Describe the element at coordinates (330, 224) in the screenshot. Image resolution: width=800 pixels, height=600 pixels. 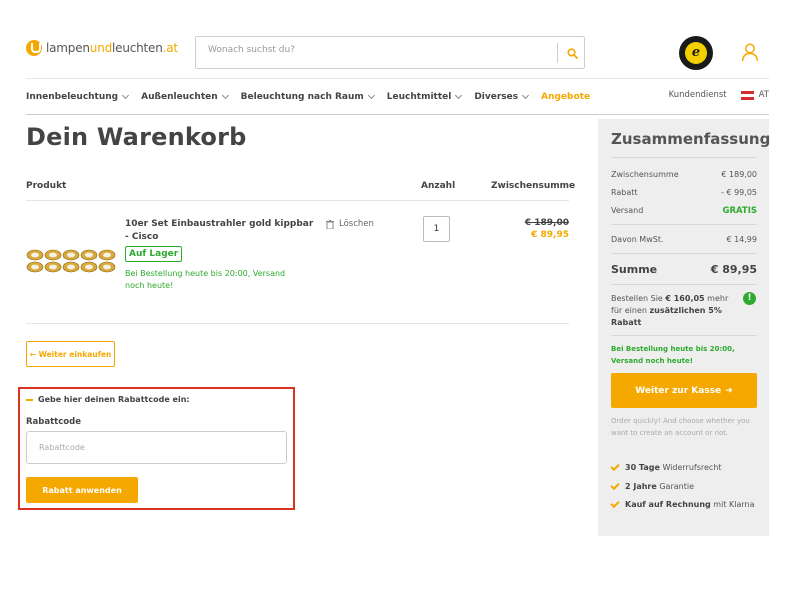
I see `trash-icon` at that location.